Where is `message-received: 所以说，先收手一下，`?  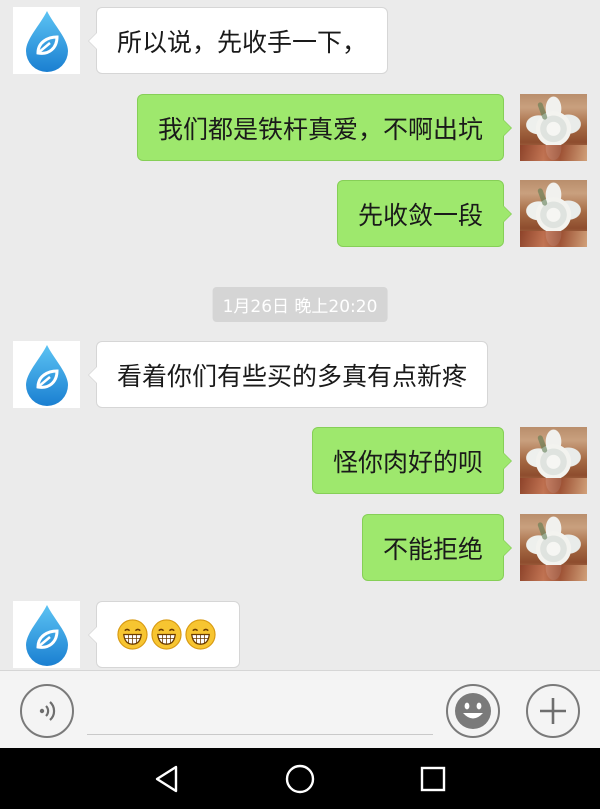
message-received: 所以说，先收手一下， is located at coordinates (201, 40).